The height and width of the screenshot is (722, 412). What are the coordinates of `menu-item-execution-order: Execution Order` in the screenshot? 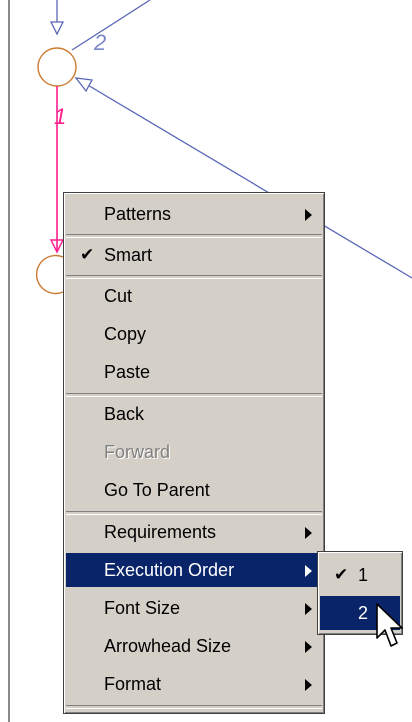 It's located at (194, 570).